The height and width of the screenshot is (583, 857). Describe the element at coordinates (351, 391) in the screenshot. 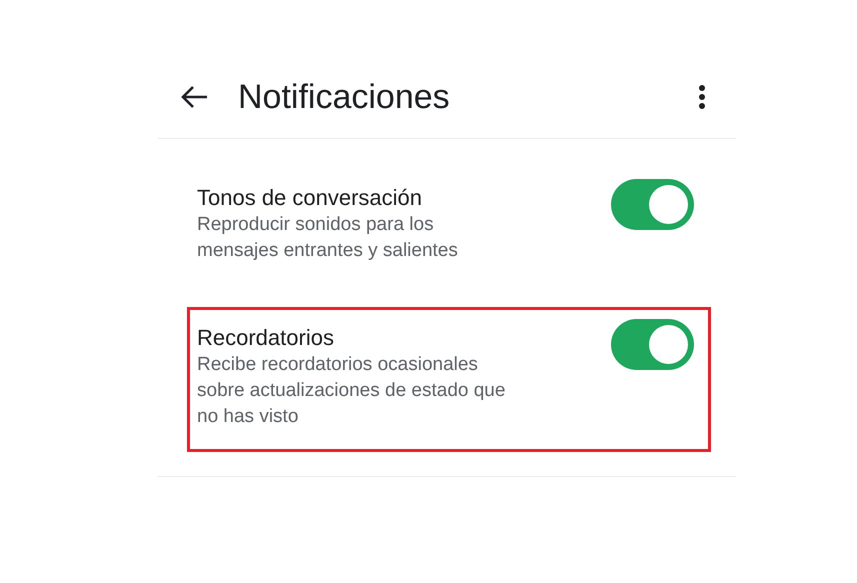

I see `setting-description: Recibe recordatorios ocasionales sobre actualizaciones de estado que no has visto` at that location.